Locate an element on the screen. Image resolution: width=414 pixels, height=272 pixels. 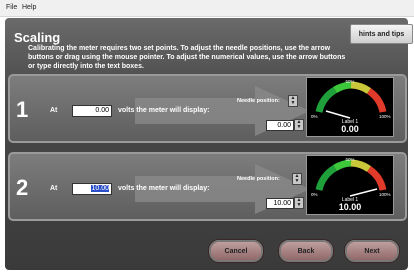
meter-display: 50% 0% 100% Label 1 0.00 is located at coordinates (350, 107).